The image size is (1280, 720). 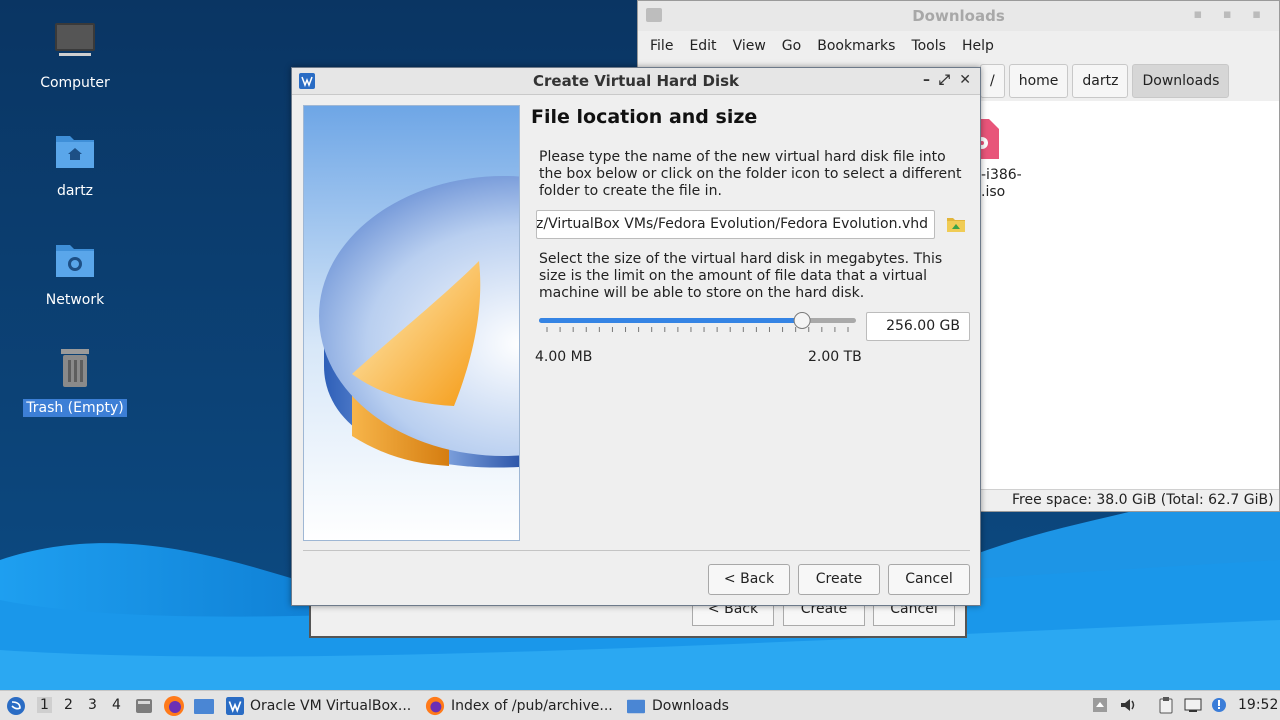 I want to click on desktop-icon-network: Network, so click(x=75, y=273).